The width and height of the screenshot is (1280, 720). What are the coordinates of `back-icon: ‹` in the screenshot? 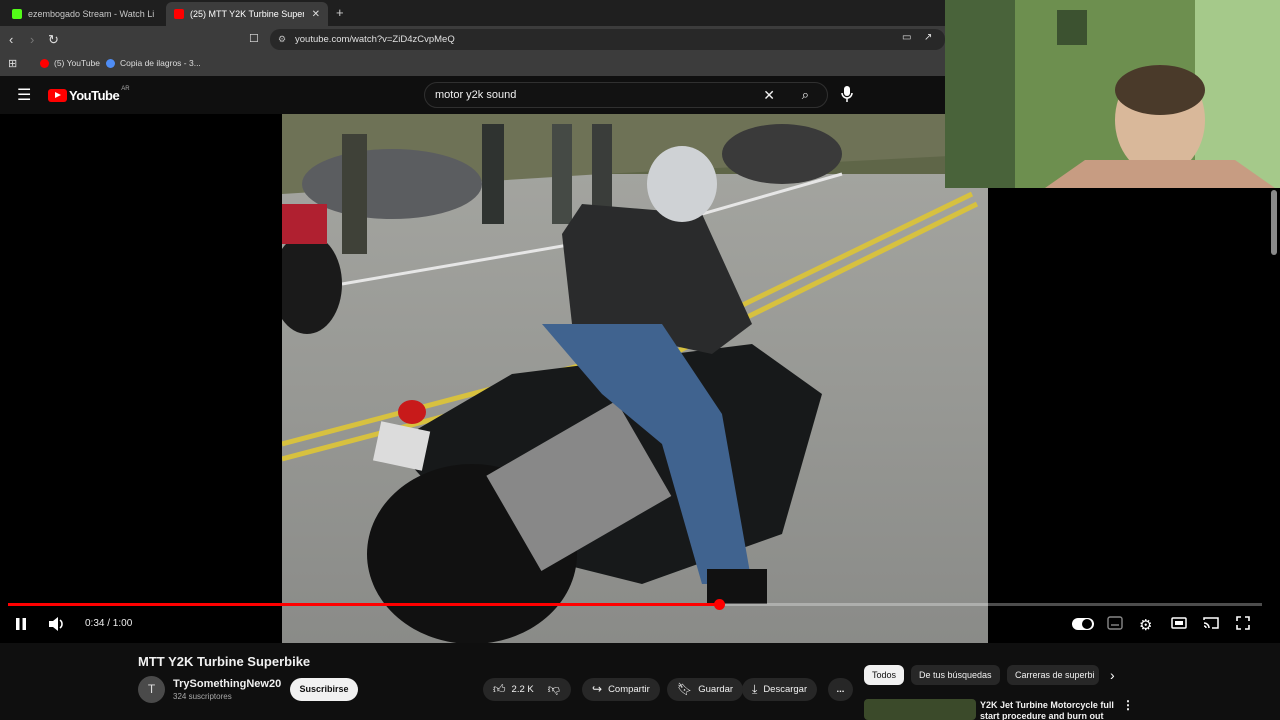 It's located at (11, 39).